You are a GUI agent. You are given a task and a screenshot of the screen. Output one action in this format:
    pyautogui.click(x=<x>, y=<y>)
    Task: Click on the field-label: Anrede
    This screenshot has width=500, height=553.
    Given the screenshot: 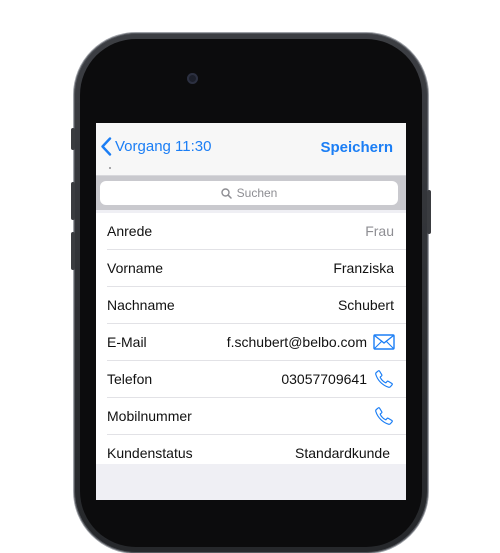 What is the action you would take?
    pyautogui.click(x=130, y=231)
    